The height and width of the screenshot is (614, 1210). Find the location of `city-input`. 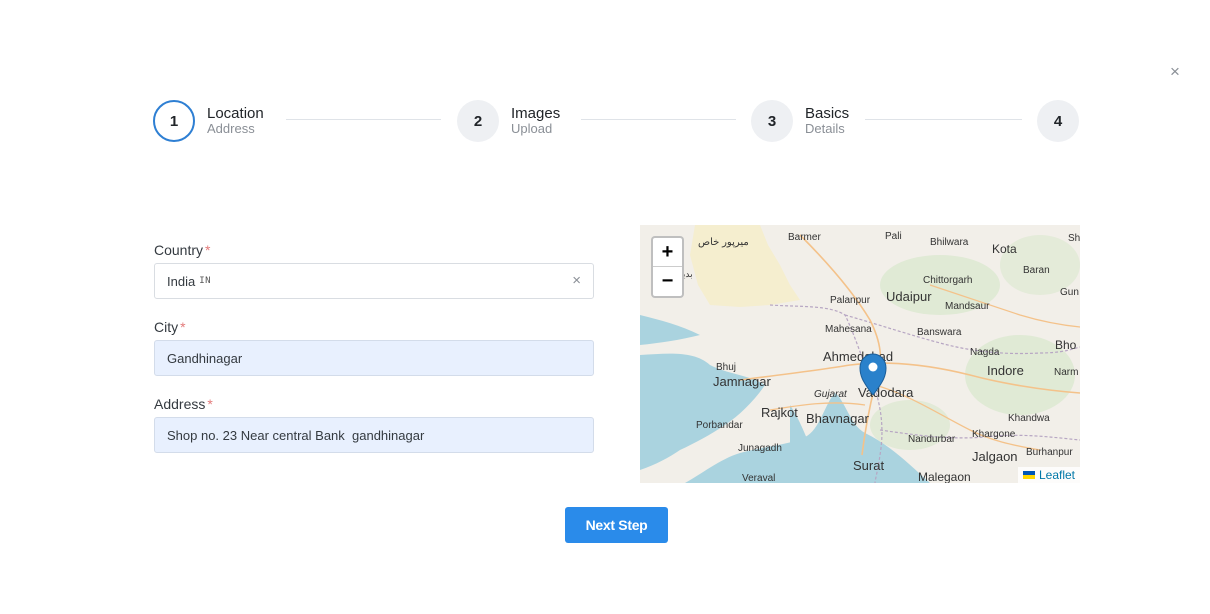

city-input is located at coordinates (374, 358).